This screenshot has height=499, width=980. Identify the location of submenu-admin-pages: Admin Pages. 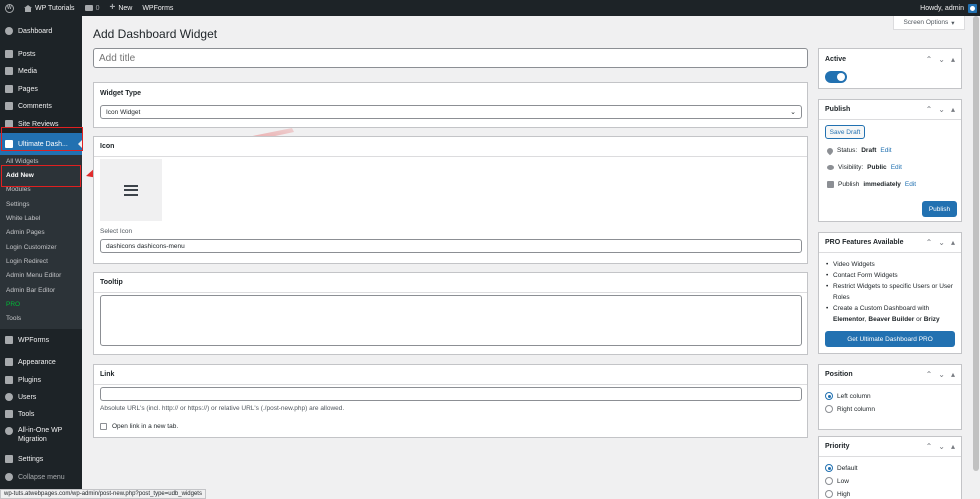
(25, 232).